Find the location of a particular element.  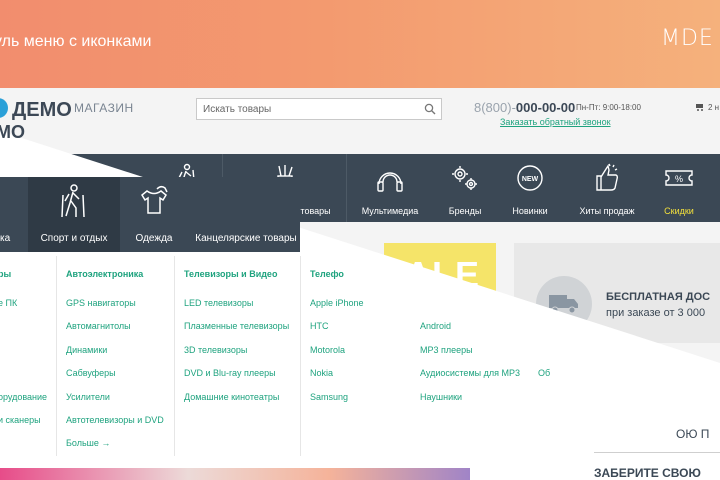

new-badge-icon: NEW is located at coordinates (530, 178).